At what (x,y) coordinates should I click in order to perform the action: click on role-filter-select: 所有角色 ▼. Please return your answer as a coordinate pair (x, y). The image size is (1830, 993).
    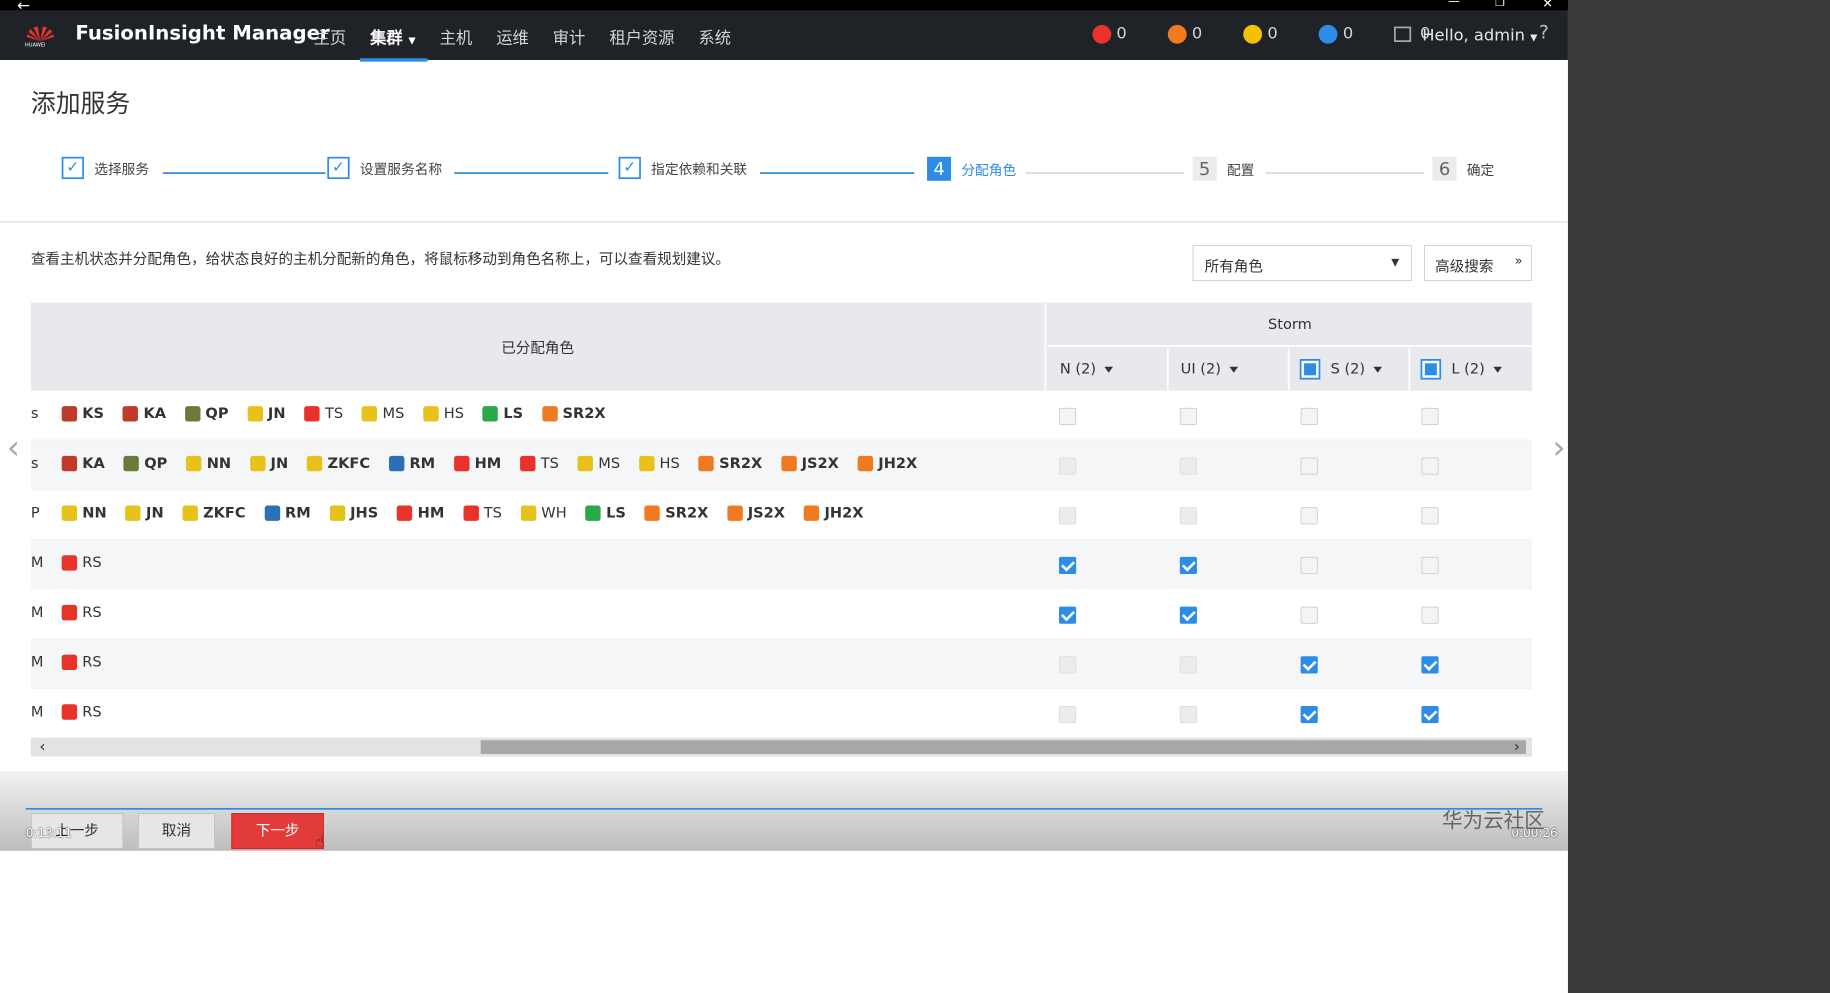
    Looking at the image, I should click on (1302, 263).